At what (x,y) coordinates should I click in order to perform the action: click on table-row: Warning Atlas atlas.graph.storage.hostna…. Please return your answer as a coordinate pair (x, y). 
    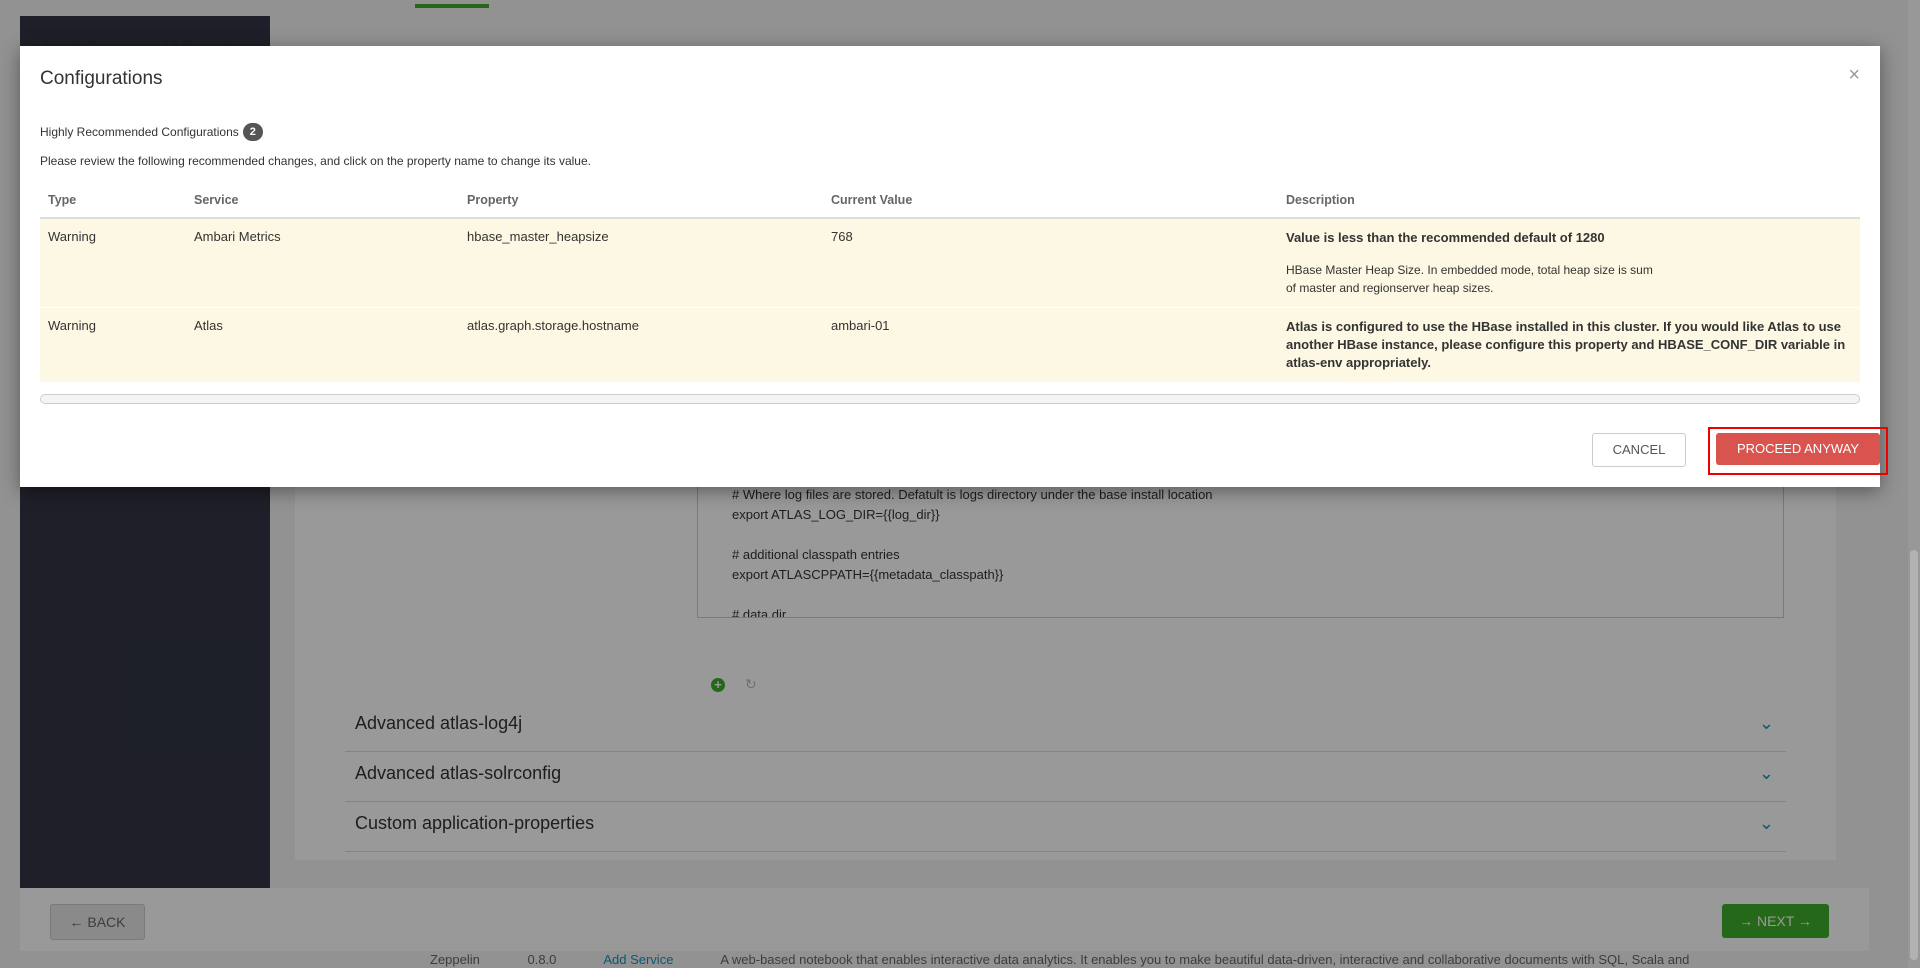
    Looking at the image, I should click on (950, 345).